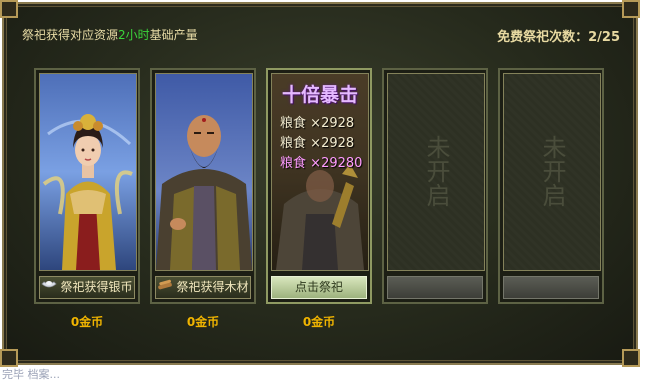 Image resolution: width=646 pixels, height=382 pixels. What do you see at coordinates (543, 37) in the screenshot?
I see `free-count-label: 免费祭祀次数：` at bounding box center [543, 37].